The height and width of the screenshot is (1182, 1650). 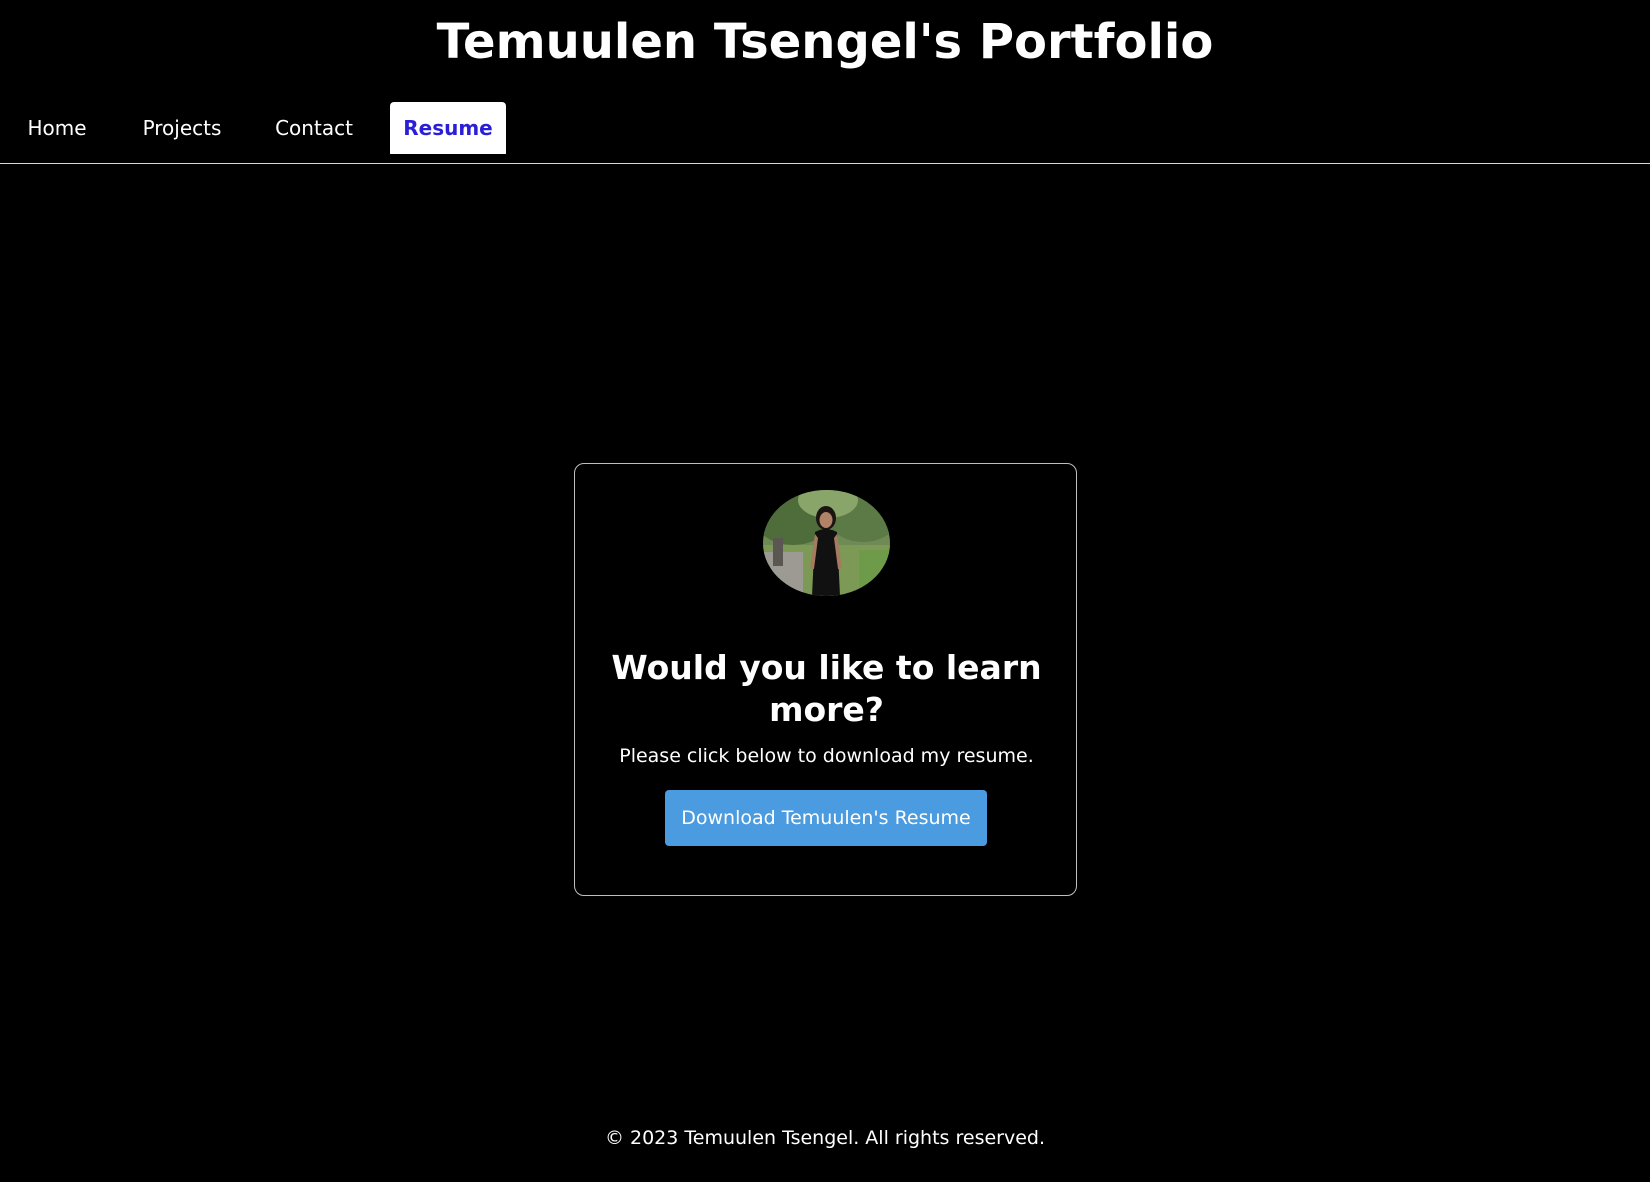 What do you see at coordinates (57, 128) in the screenshot?
I see `nav-tab-home: Home` at bounding box center [57, 128].